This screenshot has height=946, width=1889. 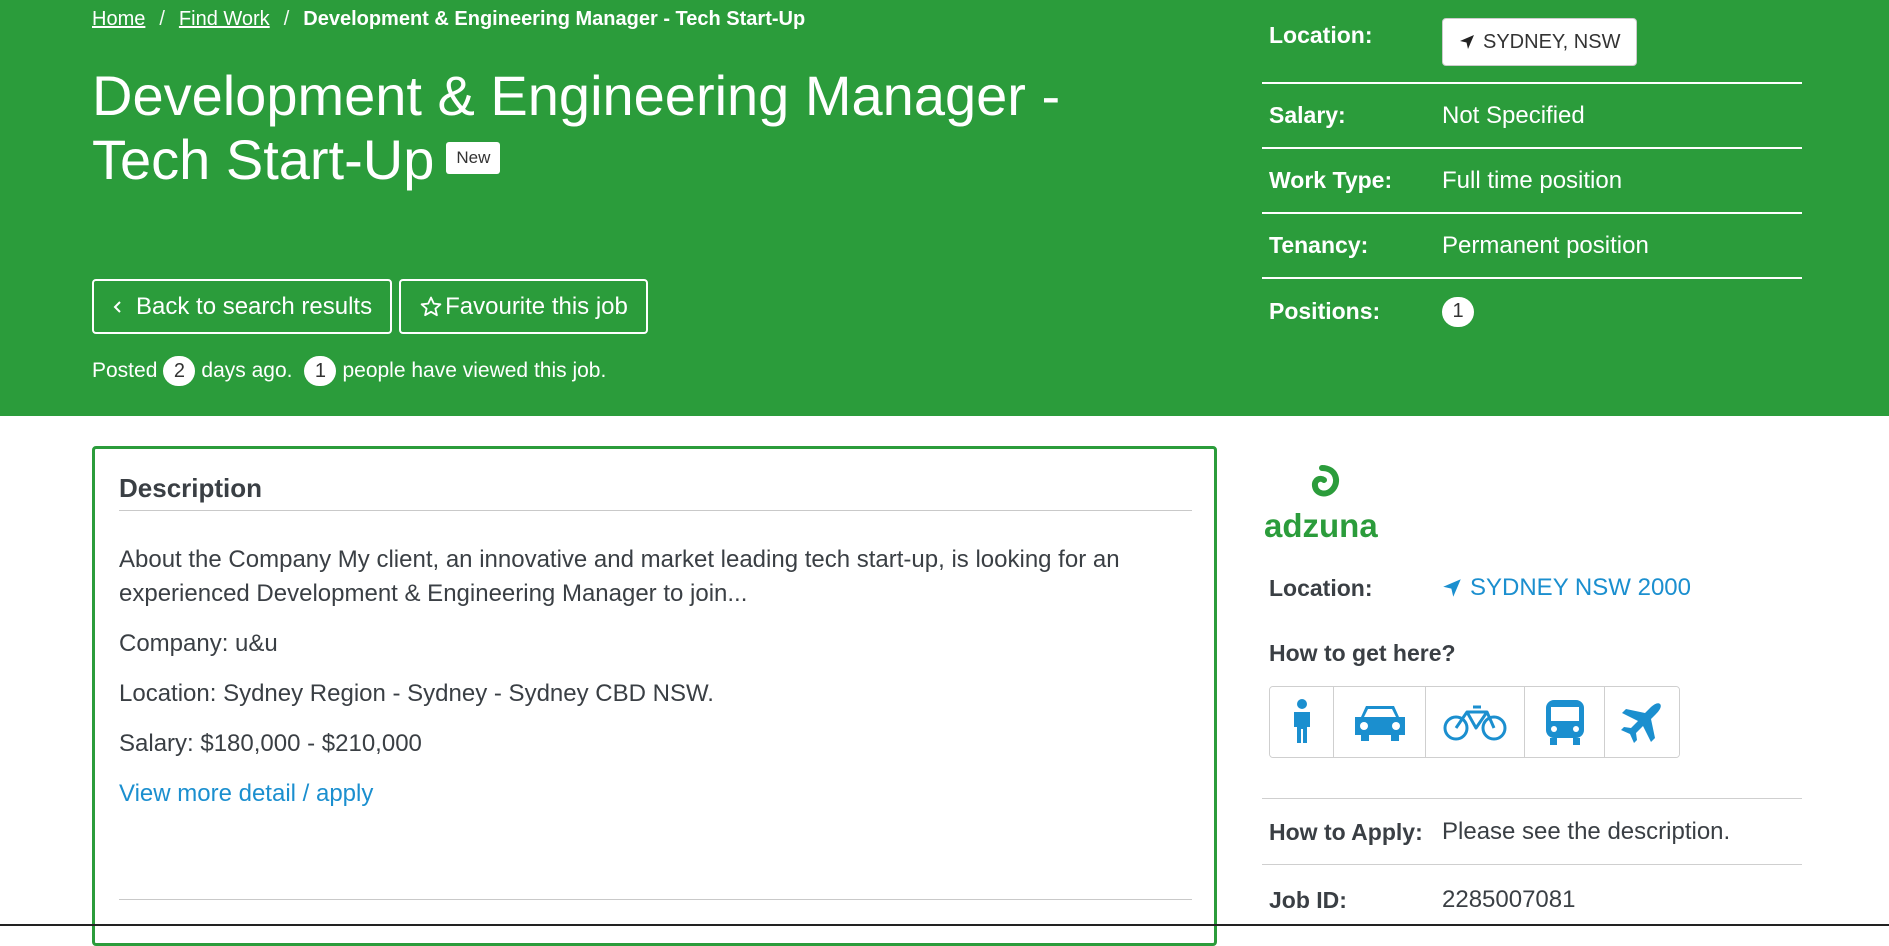 I want to click on summary-work-type-label: Work Type:, so click(x=1331, y=180).